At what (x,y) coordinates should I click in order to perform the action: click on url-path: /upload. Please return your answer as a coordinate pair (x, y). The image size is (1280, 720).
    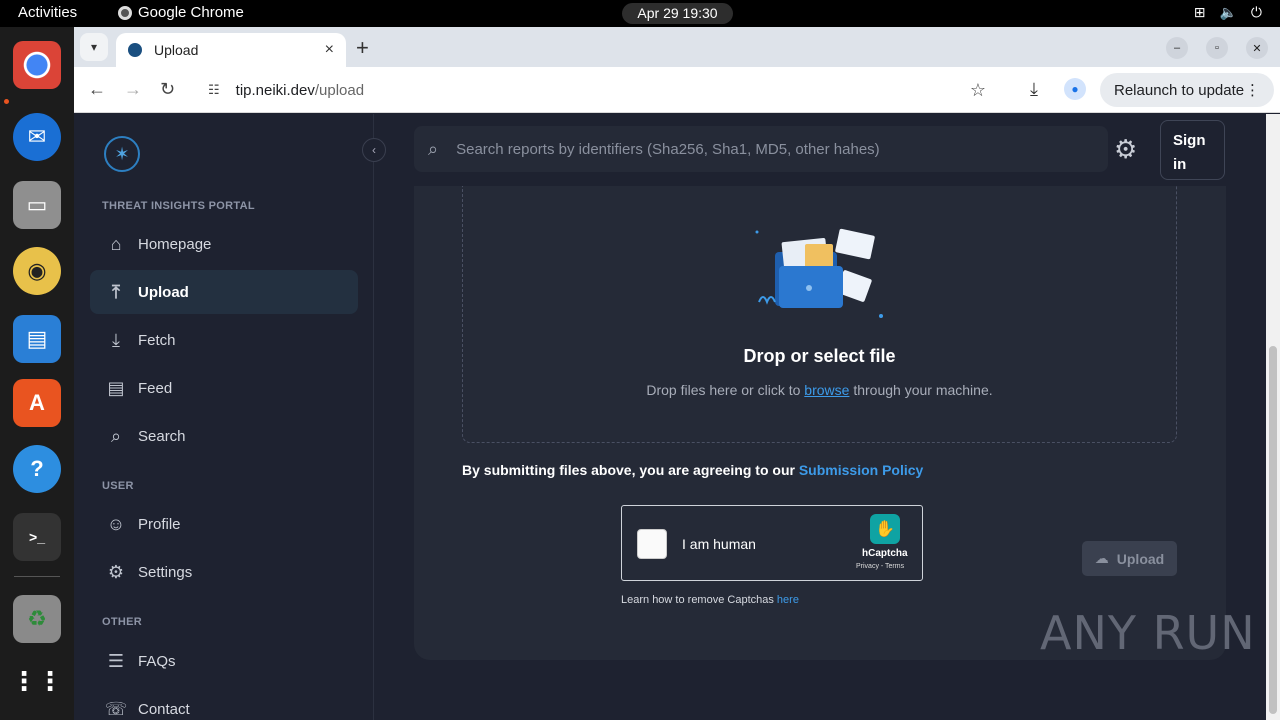
    Looking at the image, I should click on (339, 90).